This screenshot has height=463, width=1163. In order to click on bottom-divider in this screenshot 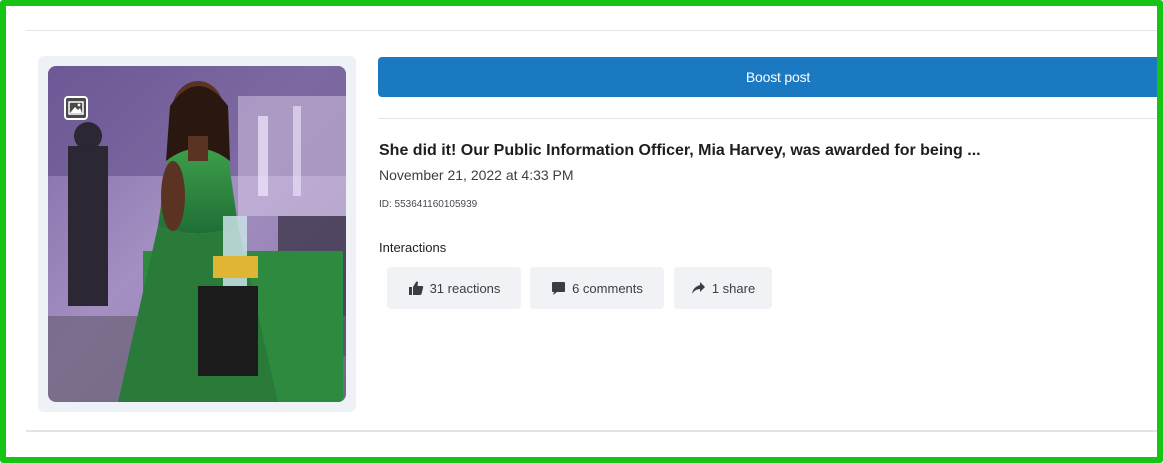, I will do `click(591, 431)`.